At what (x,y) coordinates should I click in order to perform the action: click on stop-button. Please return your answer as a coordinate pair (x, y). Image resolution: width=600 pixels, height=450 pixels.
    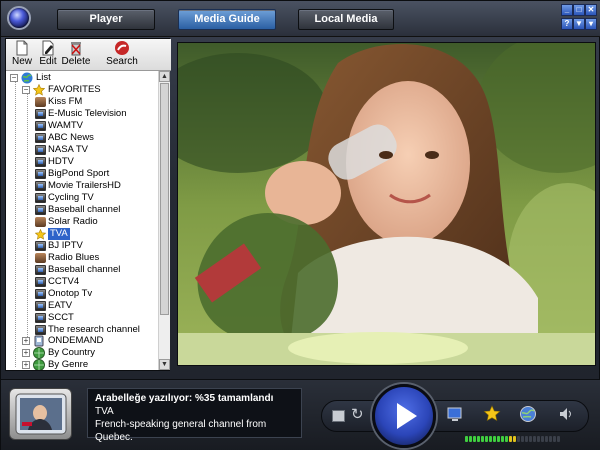
    Looking at the image, I should click on (338, 416).